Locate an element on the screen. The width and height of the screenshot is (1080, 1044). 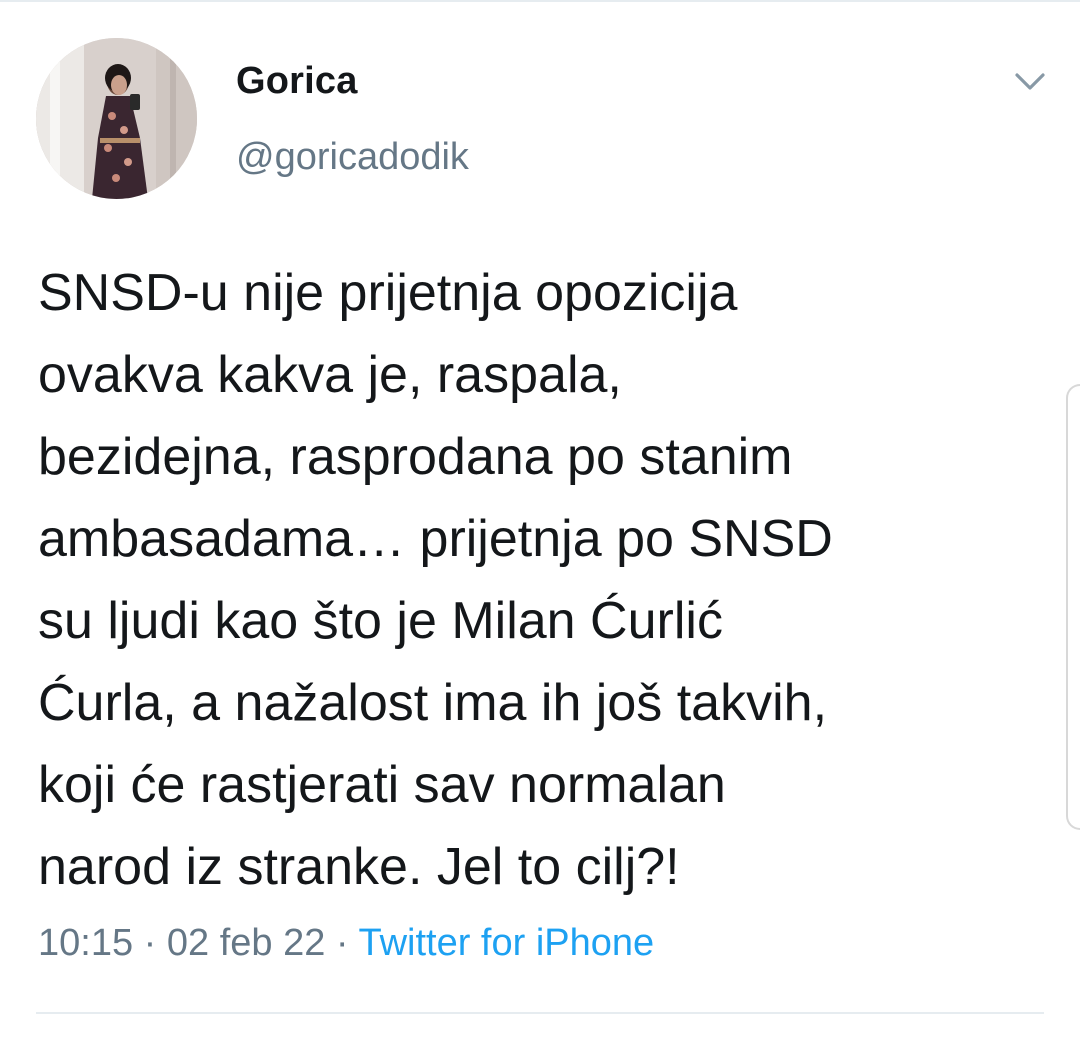
author-handle: @goricadodik is located at coordinates (352, 157).